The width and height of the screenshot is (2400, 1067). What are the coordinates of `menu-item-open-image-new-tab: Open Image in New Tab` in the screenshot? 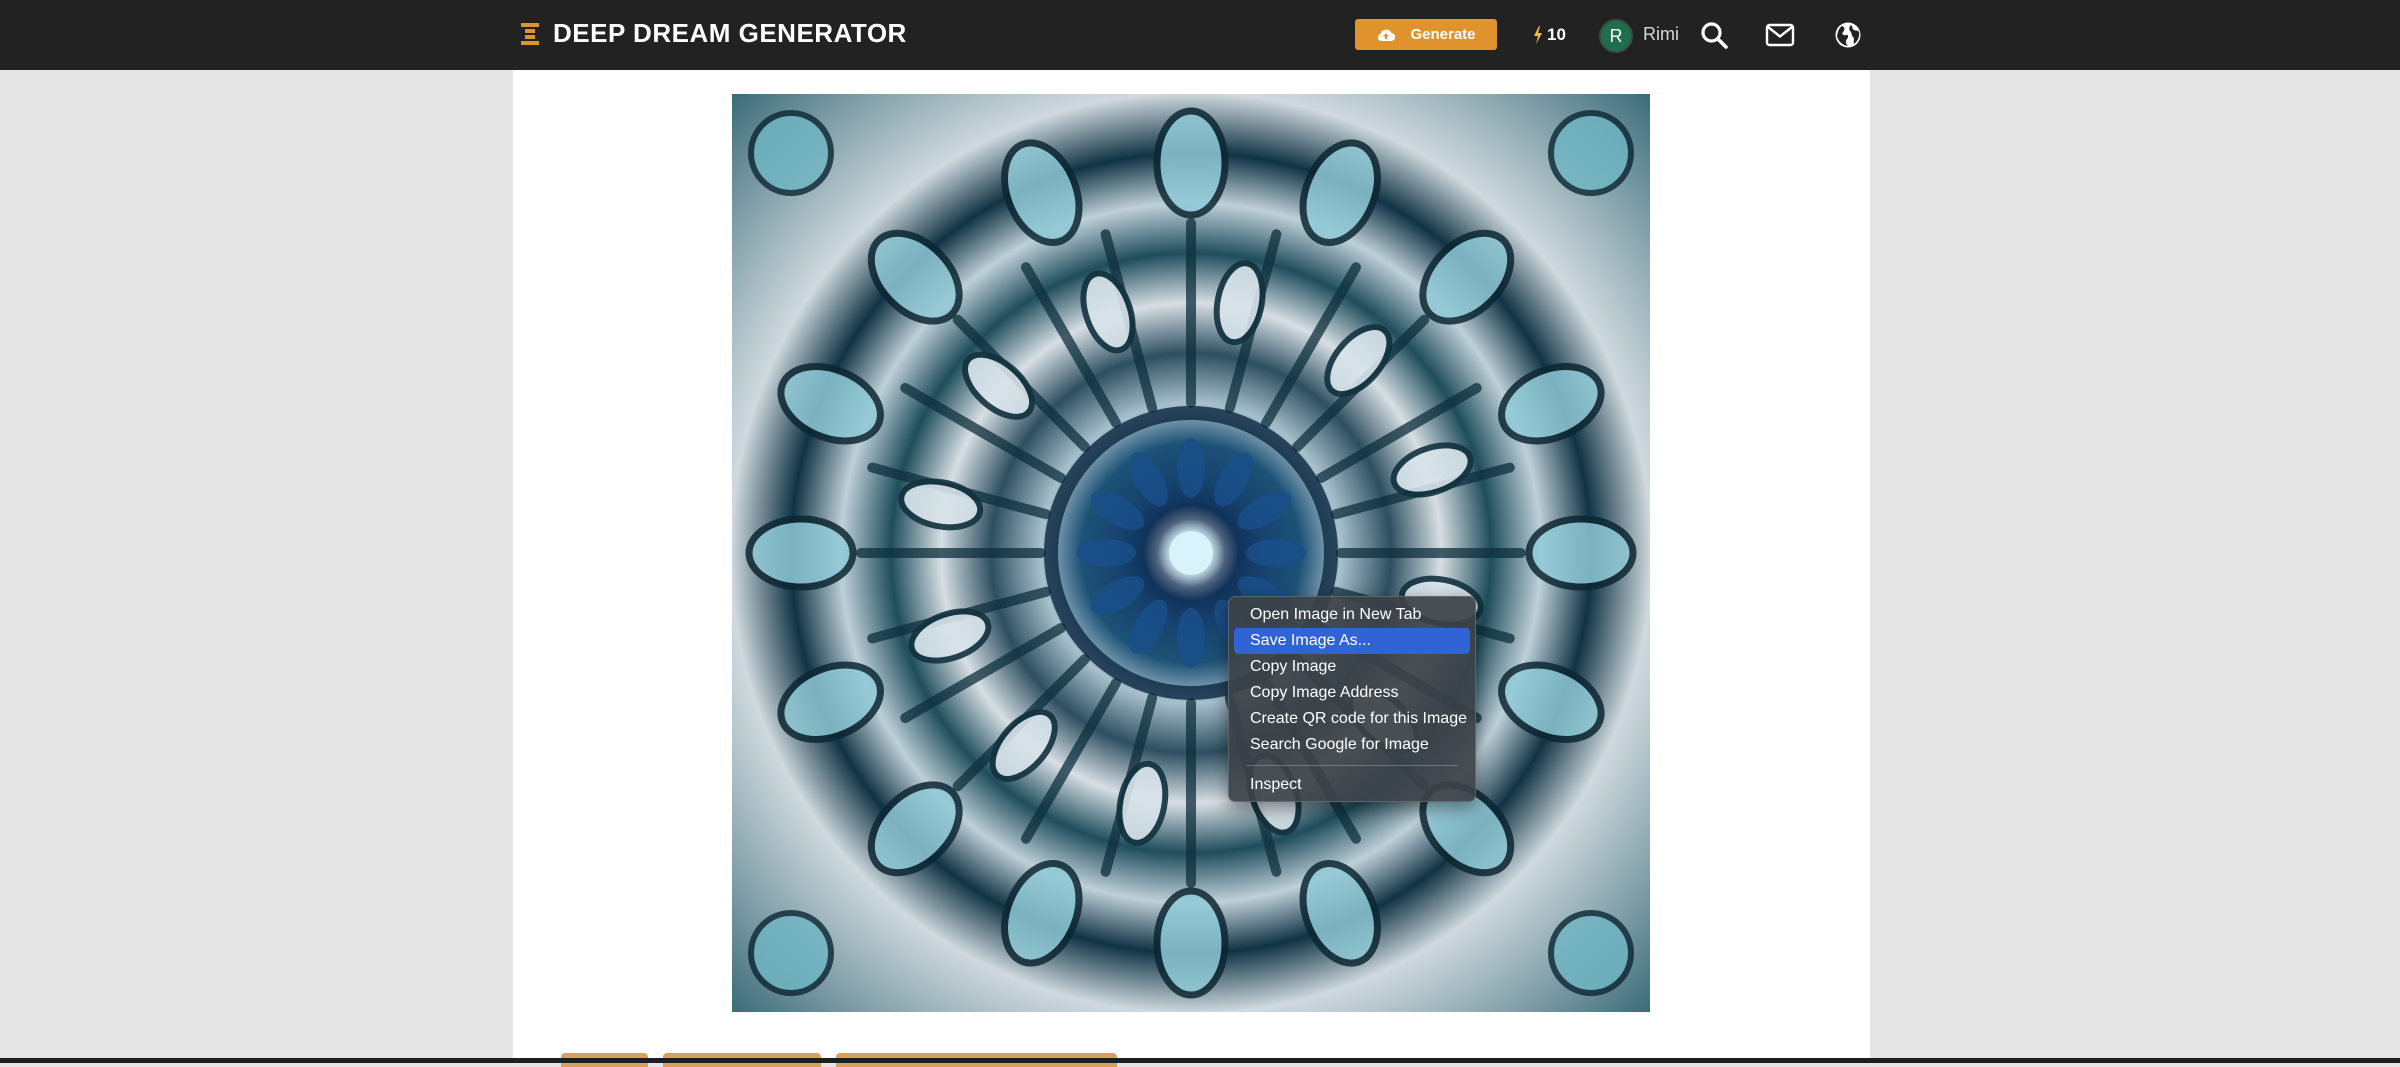 It's located at (1352, 615).